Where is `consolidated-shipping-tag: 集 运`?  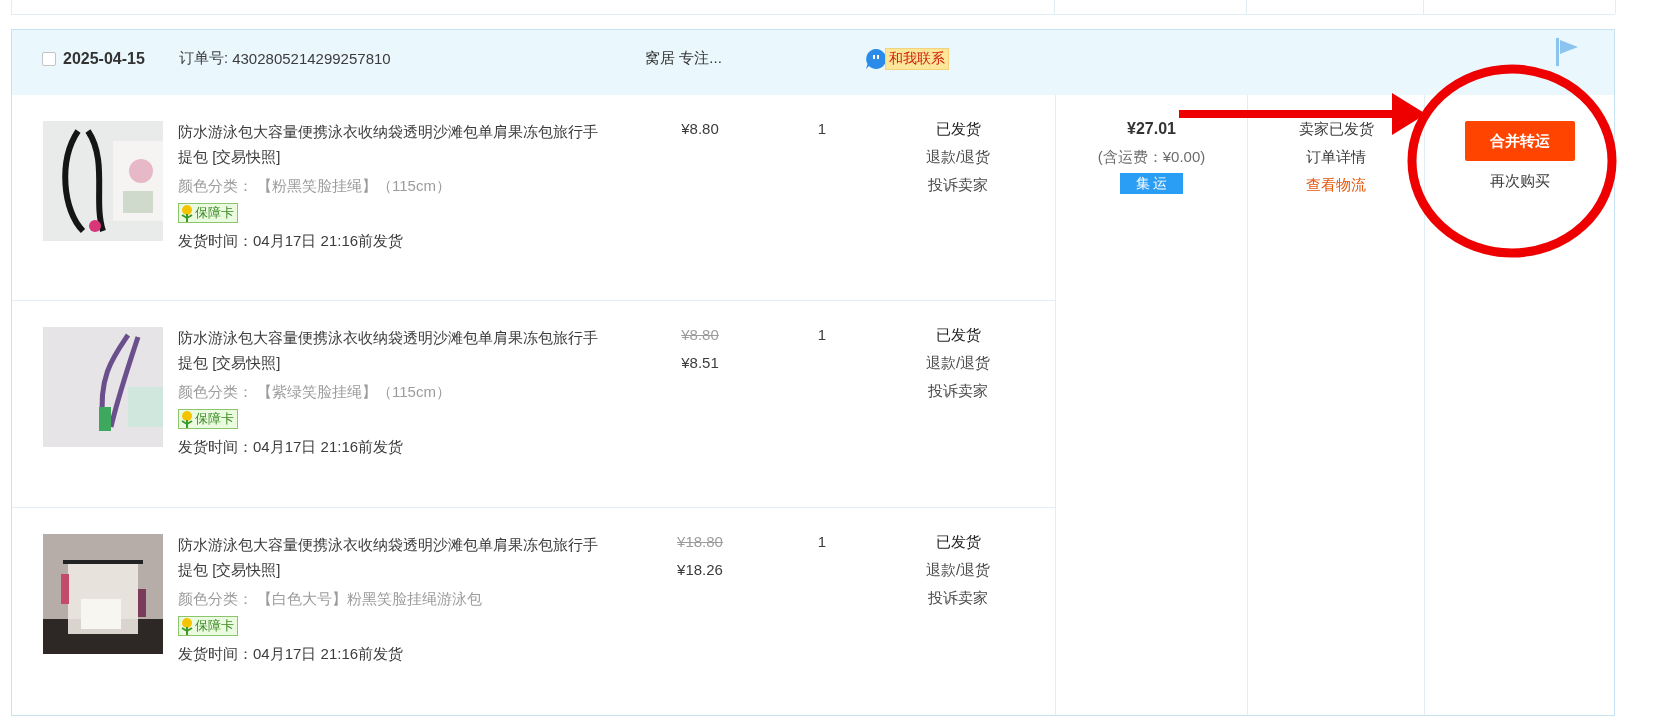 consolidated-shipping-tag: 集 运 is located at coordinates (1151, 183).